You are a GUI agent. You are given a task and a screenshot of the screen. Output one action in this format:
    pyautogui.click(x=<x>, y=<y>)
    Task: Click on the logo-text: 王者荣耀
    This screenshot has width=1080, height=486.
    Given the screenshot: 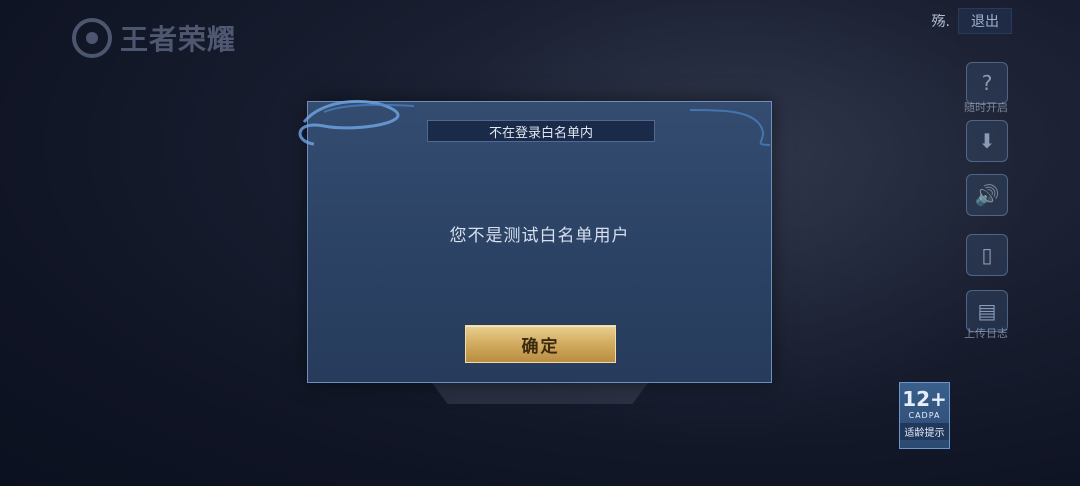 What is the action you would take?
    pyautogui.click(x=178, y=39)
    